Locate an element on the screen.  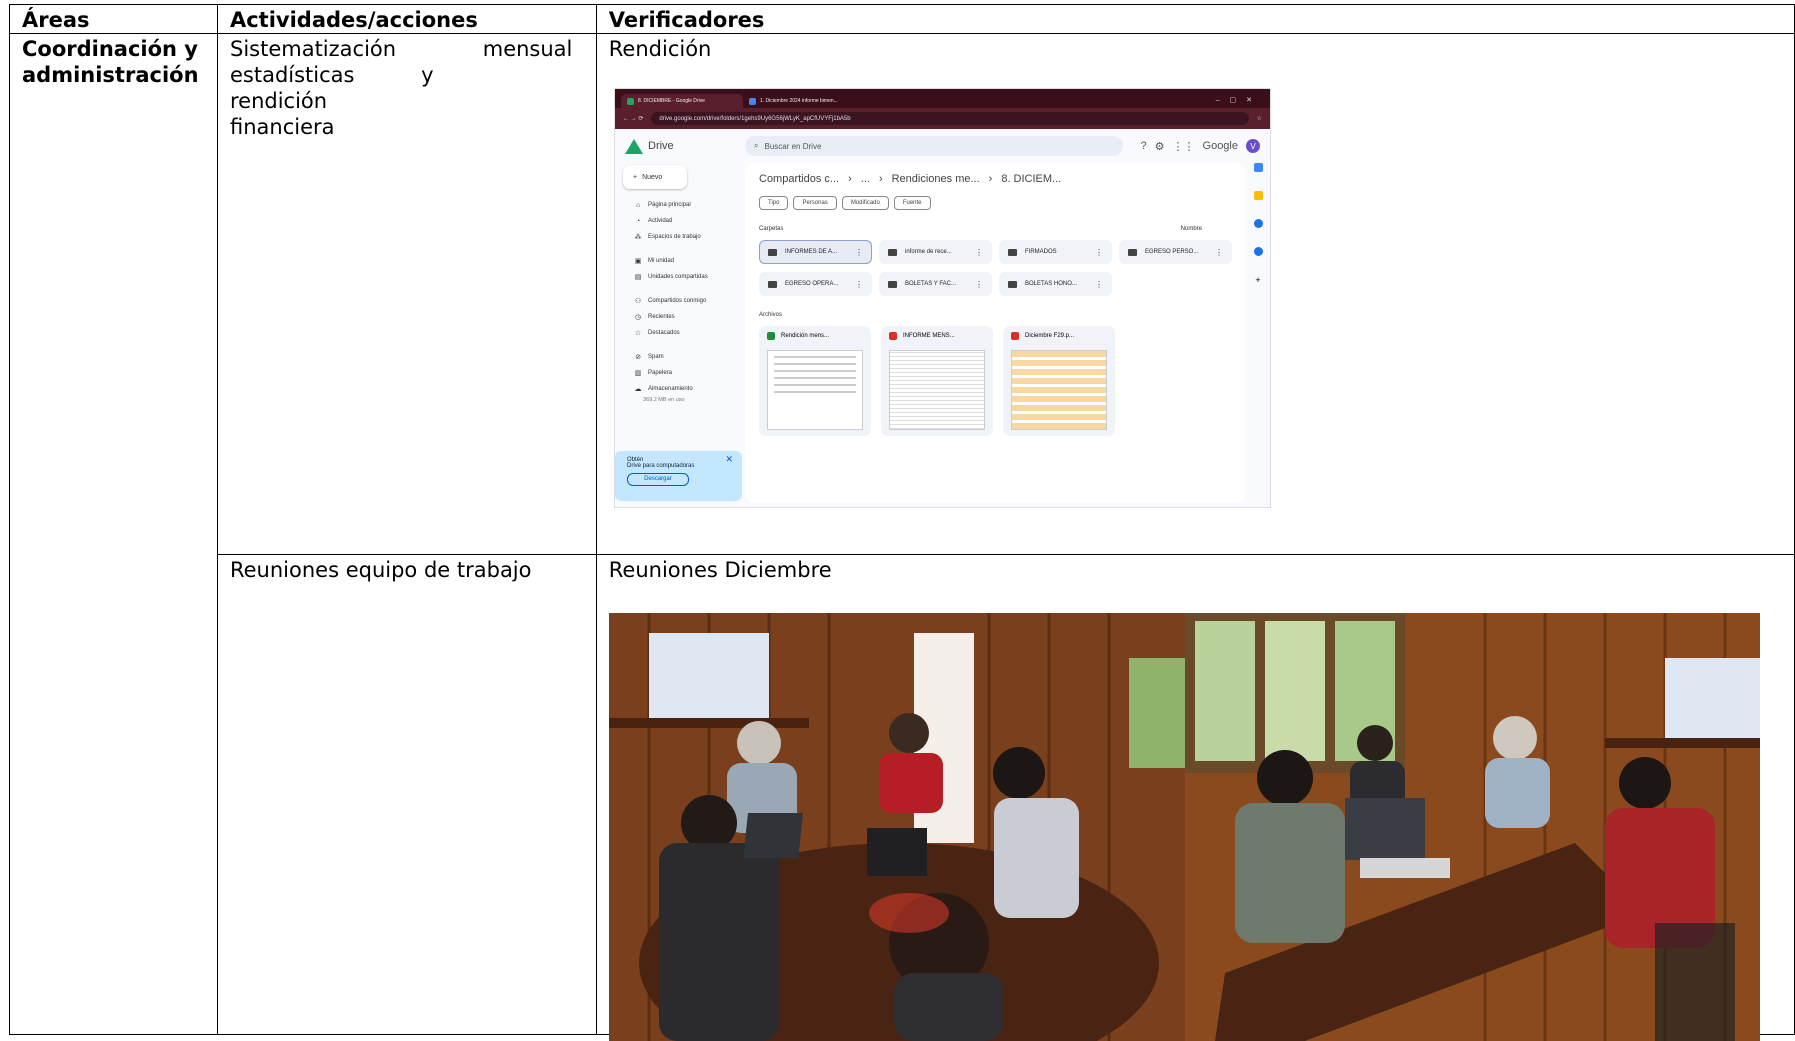
sidebar-label: Destacados is located at coordinates (664, 333).